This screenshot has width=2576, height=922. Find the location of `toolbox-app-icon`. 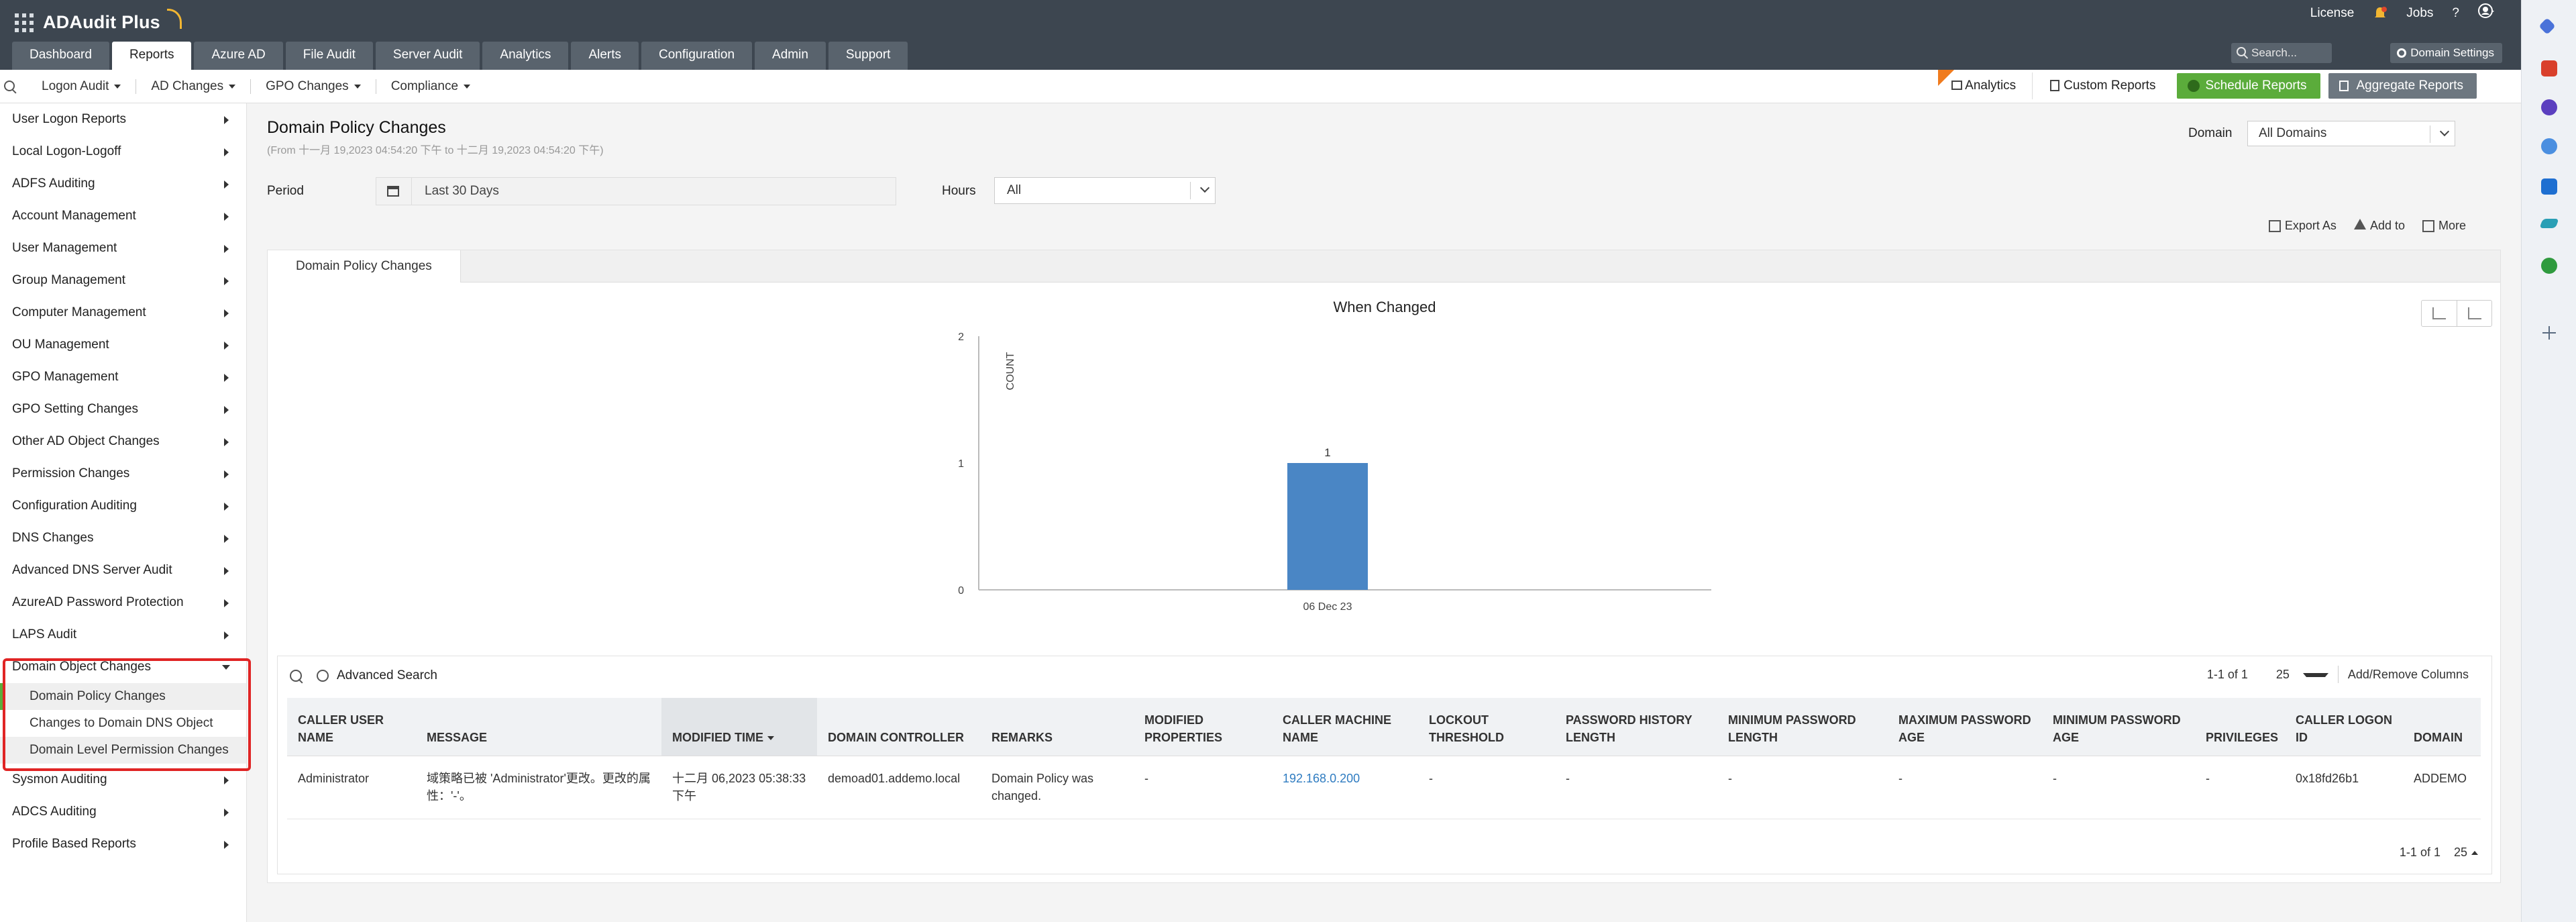

toolbox-app-icon is located at coordinates (2549, 68).